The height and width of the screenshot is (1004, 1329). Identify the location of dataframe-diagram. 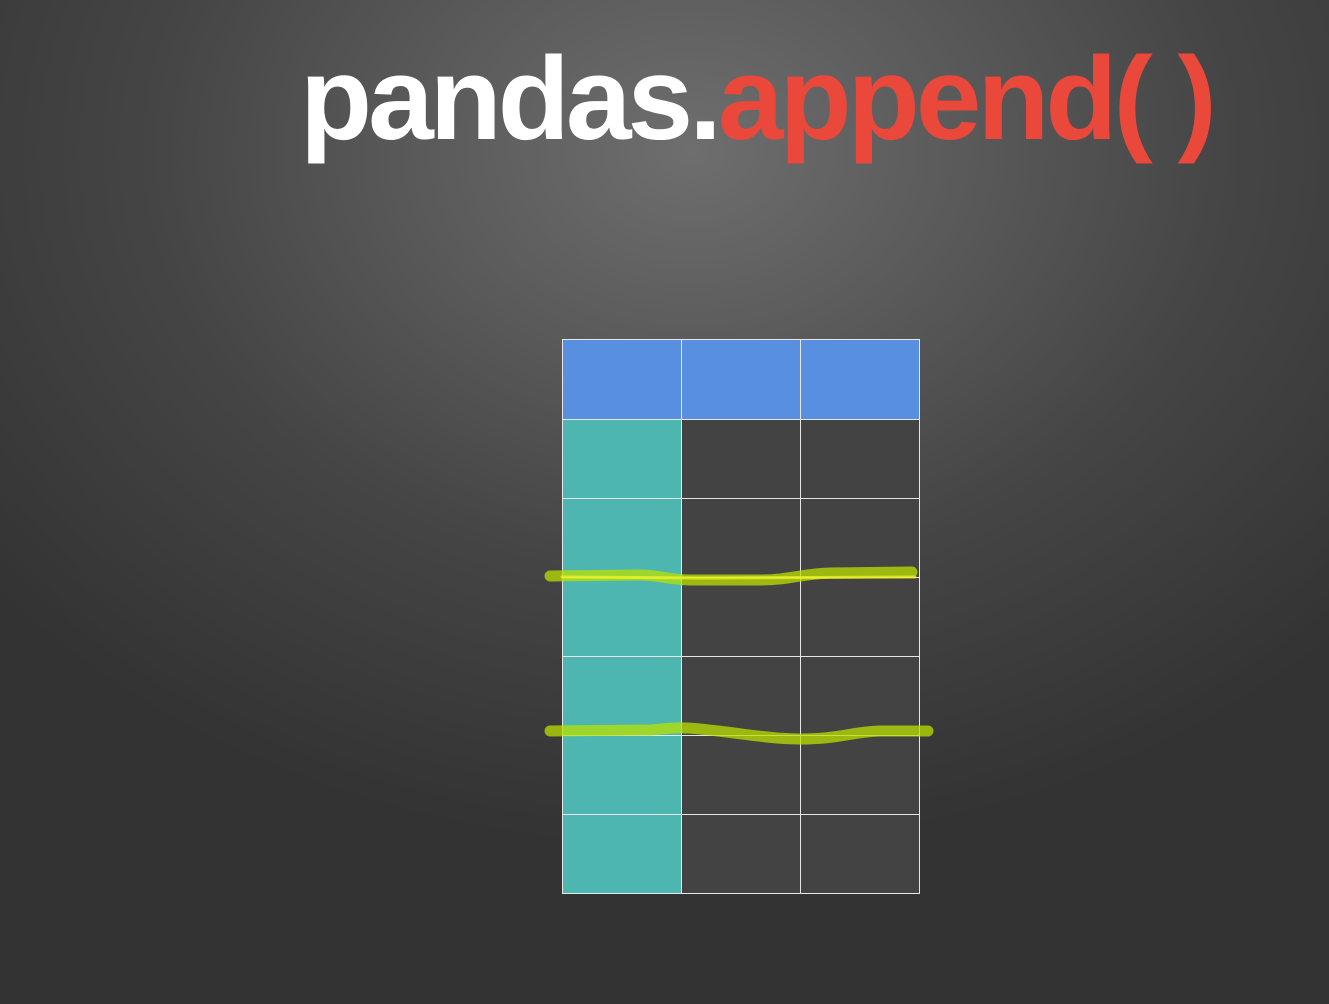
(741, 616).